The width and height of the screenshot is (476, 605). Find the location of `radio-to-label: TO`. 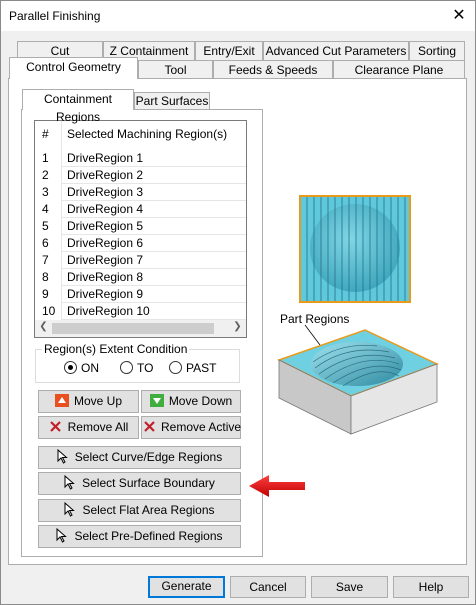

radio-to-label: TO is located at coordinates (145, 368).